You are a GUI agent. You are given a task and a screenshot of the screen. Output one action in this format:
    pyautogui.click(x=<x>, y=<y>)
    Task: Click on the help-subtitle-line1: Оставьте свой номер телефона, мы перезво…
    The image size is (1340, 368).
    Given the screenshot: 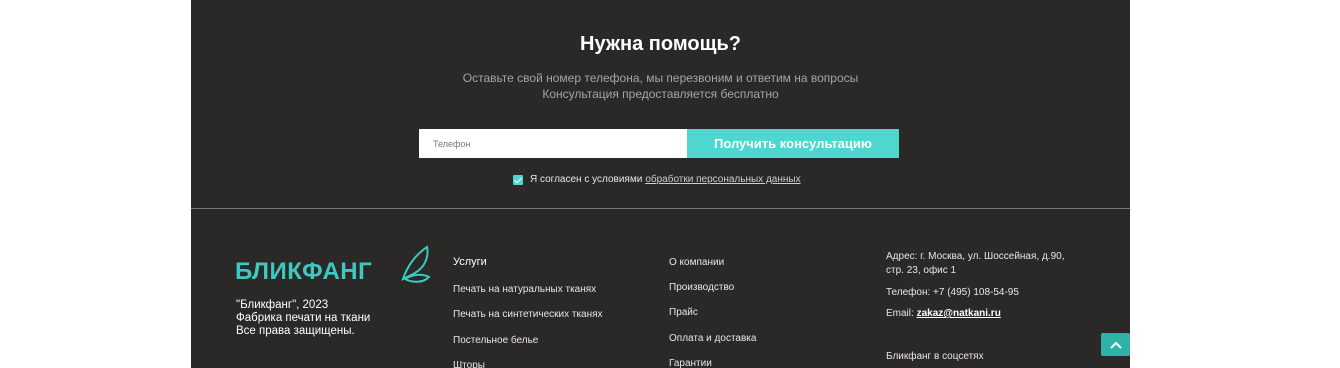 What is the action you would take?
    pyautogui.click(x=660, y=78)
    